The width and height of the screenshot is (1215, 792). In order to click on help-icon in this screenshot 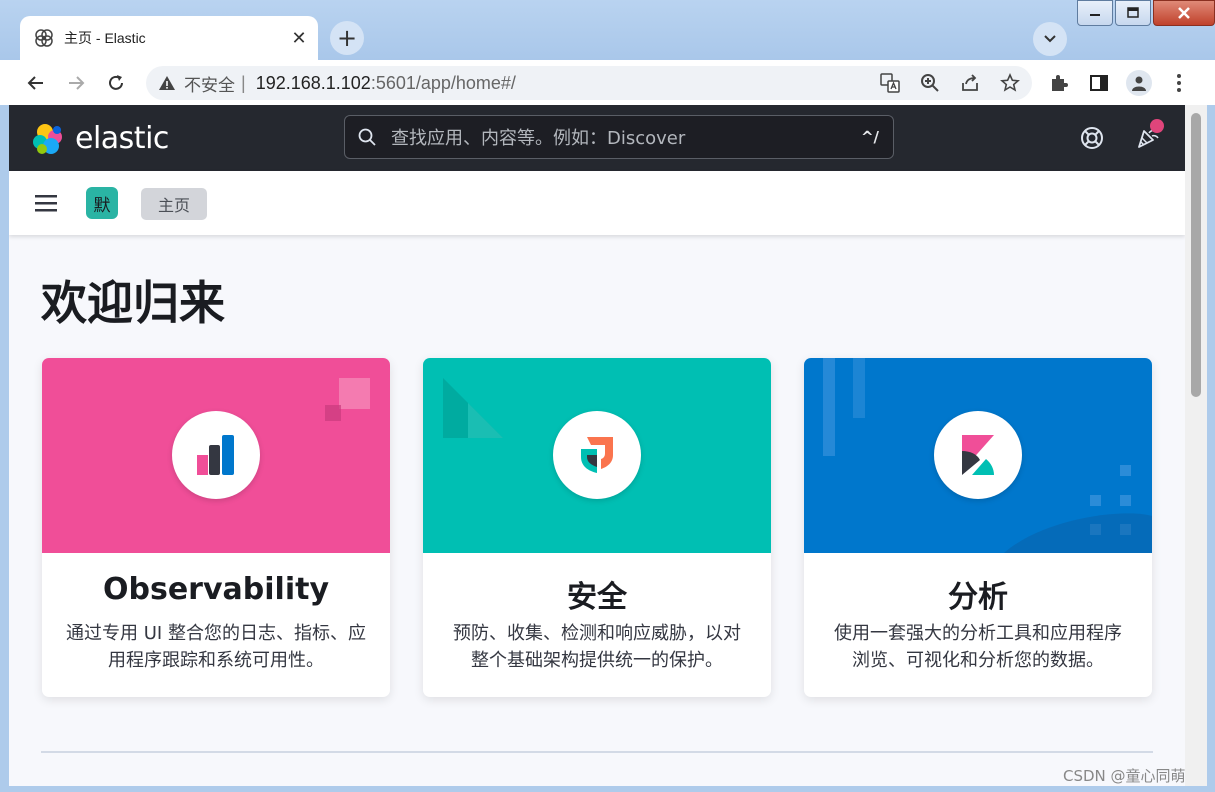, I will do `click(1092, 138)`.